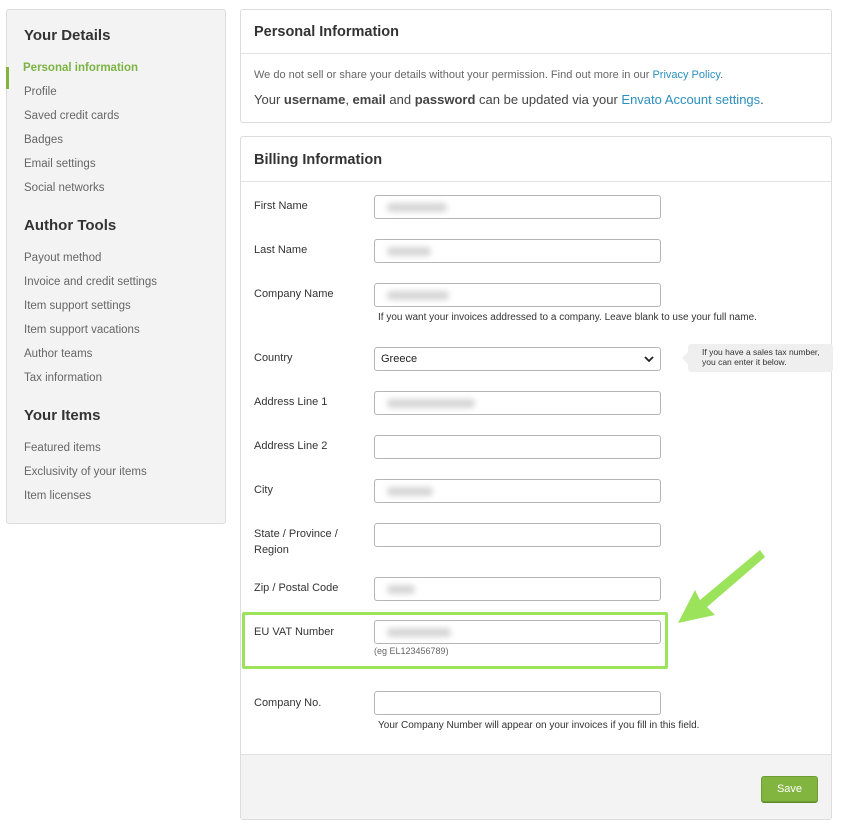 The width and height of the screenshot is (849, 834). I want to click on chevron-down-icon, so click(649, 359).